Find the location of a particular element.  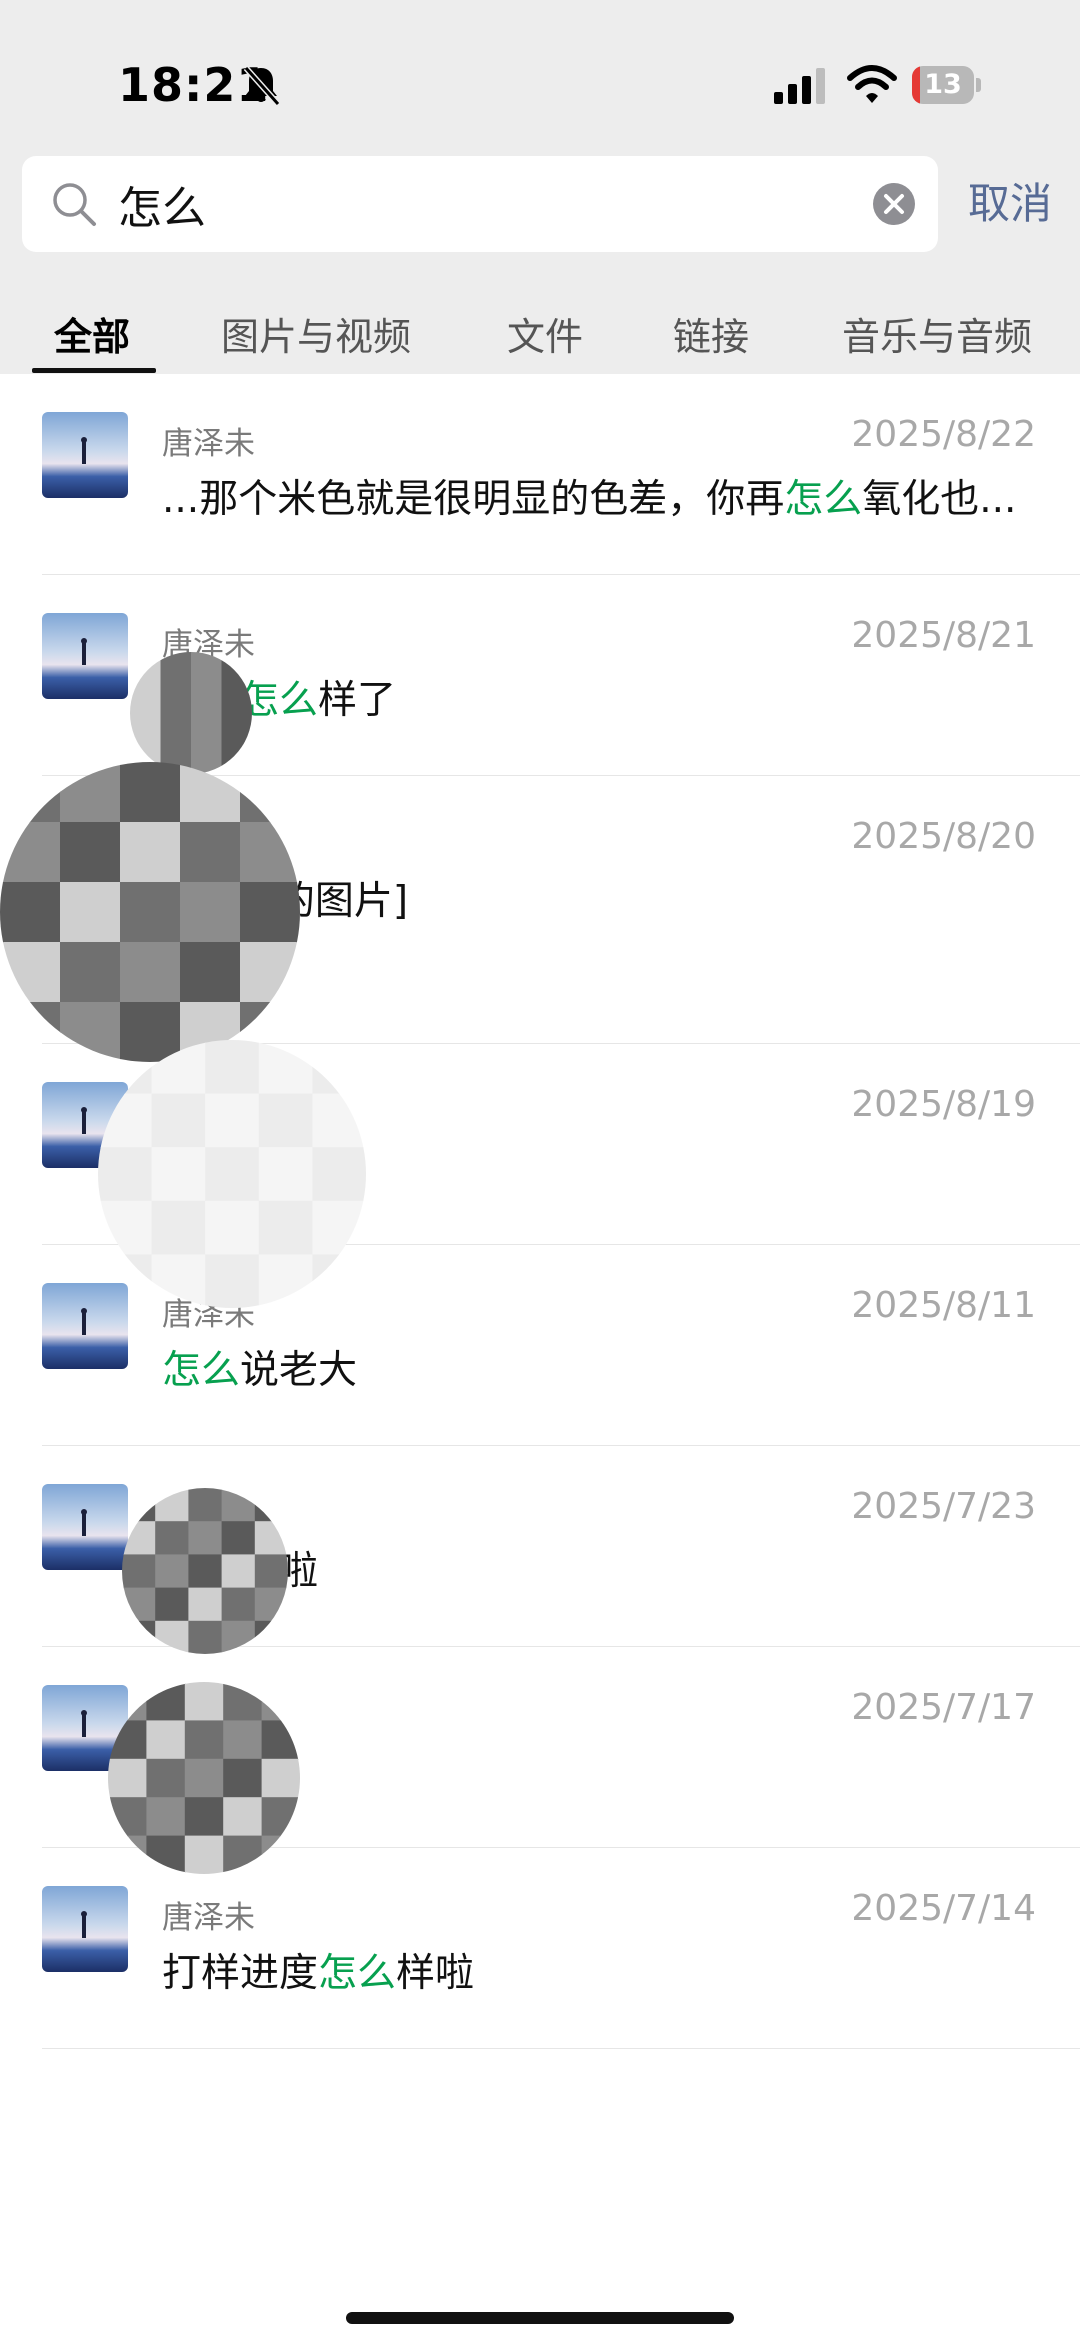

search-input is located at coordinates (488, 204).